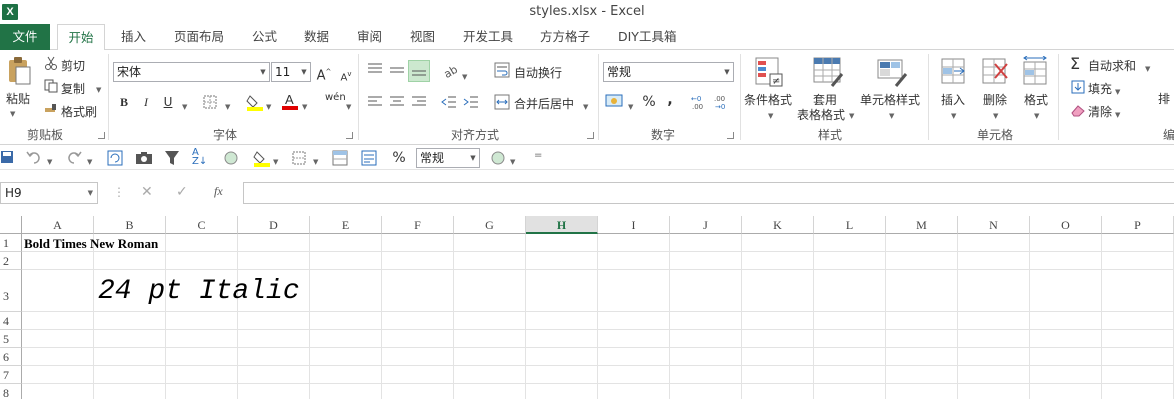 This screenshot has width=1174, height=399. What do you see at coordinates (49, 193) in the screenshot?
I see `name-box: H9 ▼` at bounding box center [49, 193].